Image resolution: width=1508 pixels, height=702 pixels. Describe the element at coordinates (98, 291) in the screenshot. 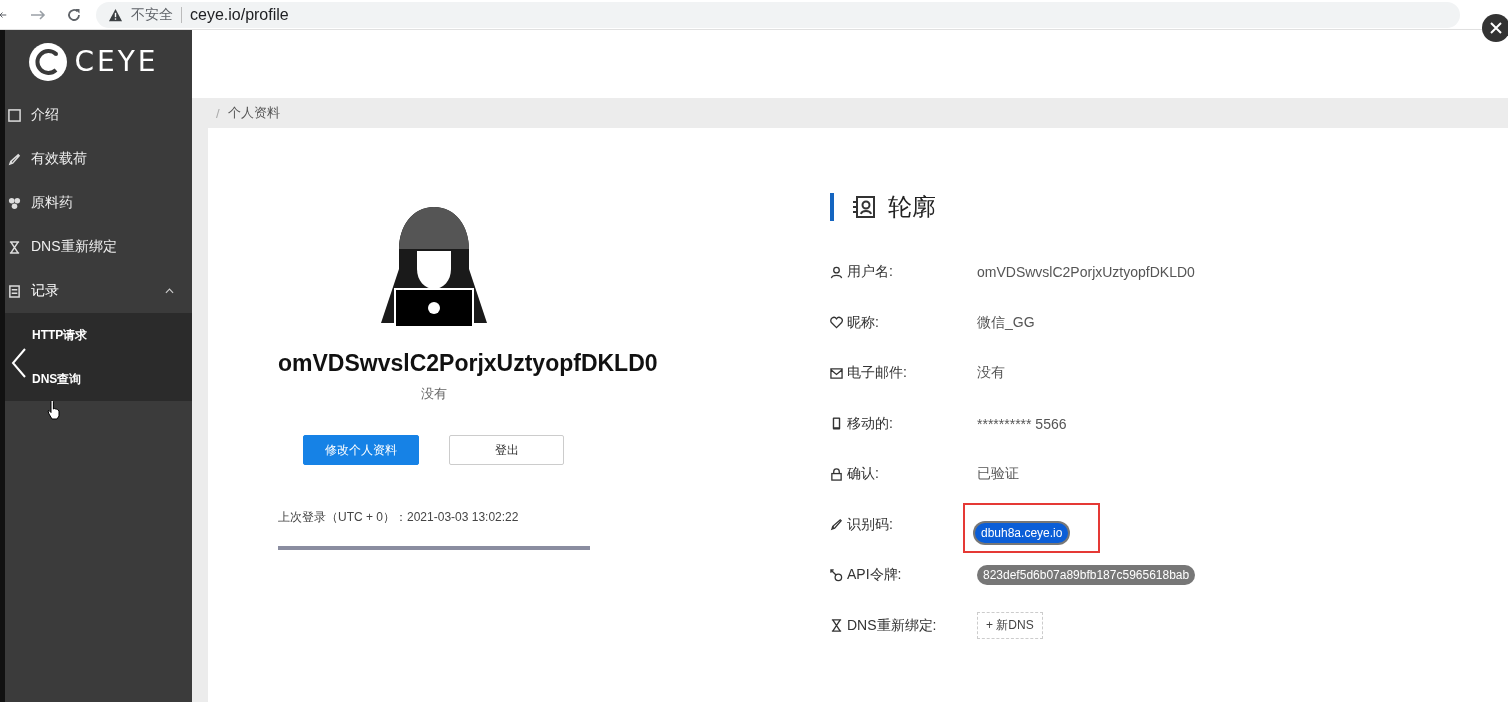

I see `sidebar-item: 记录` at that location.